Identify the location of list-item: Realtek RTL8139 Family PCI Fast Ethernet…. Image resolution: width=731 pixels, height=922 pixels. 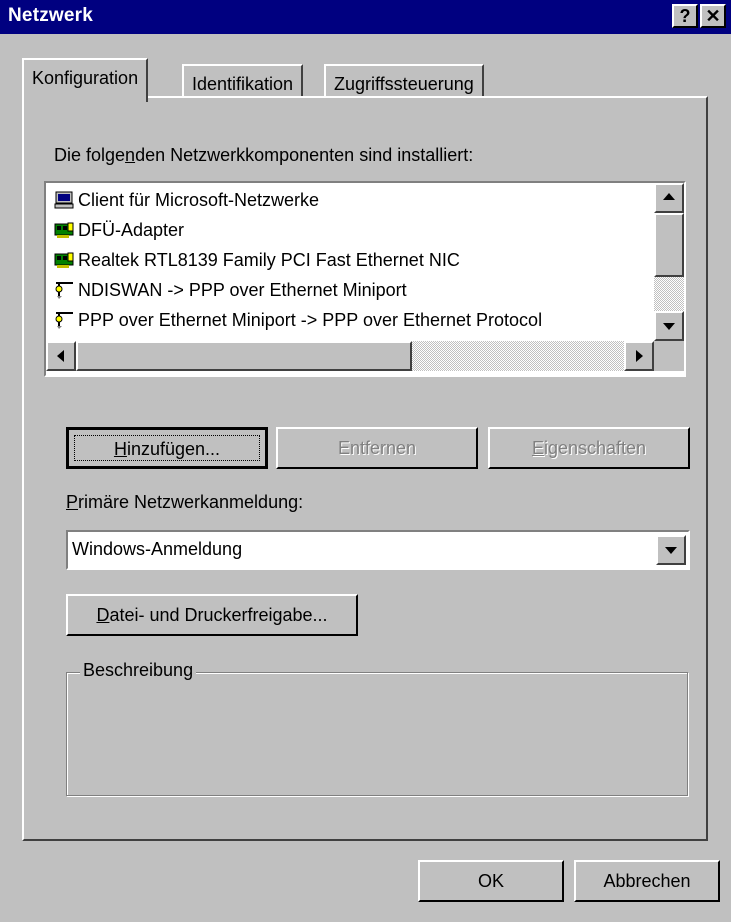
(257, 260).